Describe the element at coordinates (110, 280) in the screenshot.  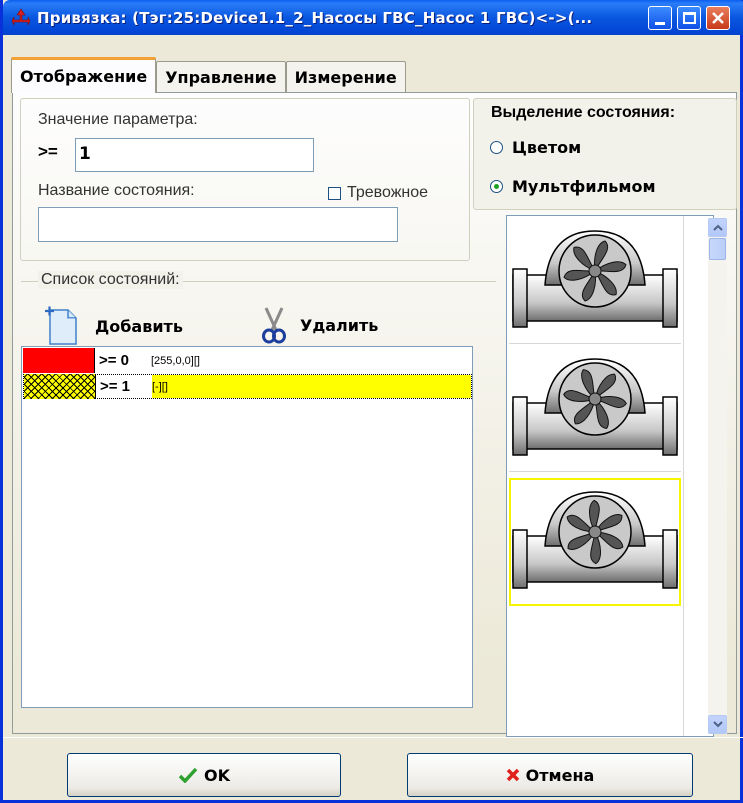
I see `states-list-title: Список состояний:` at that location.